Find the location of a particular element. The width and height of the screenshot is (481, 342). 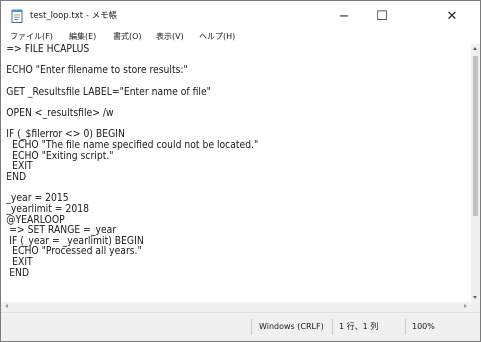

menu-file: ファイル(F) is located at coordinates (31, 36).